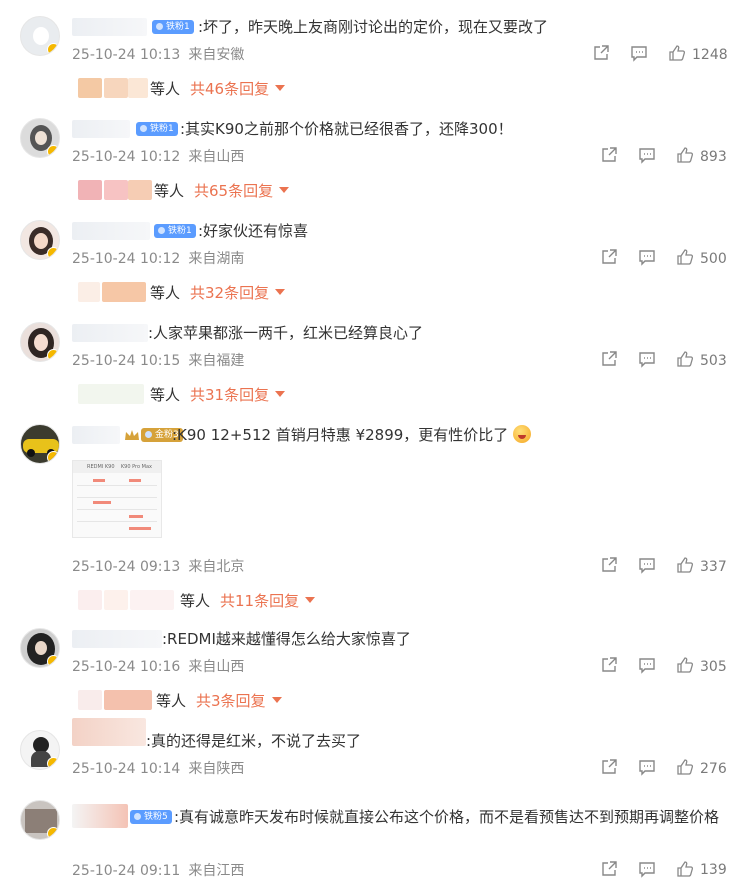 The width and height of the screenshot is (750, 885). Describe the element at coordinates (268, 600) in the screenshot. I see `reply-count-link: 共11条回复` at that location.